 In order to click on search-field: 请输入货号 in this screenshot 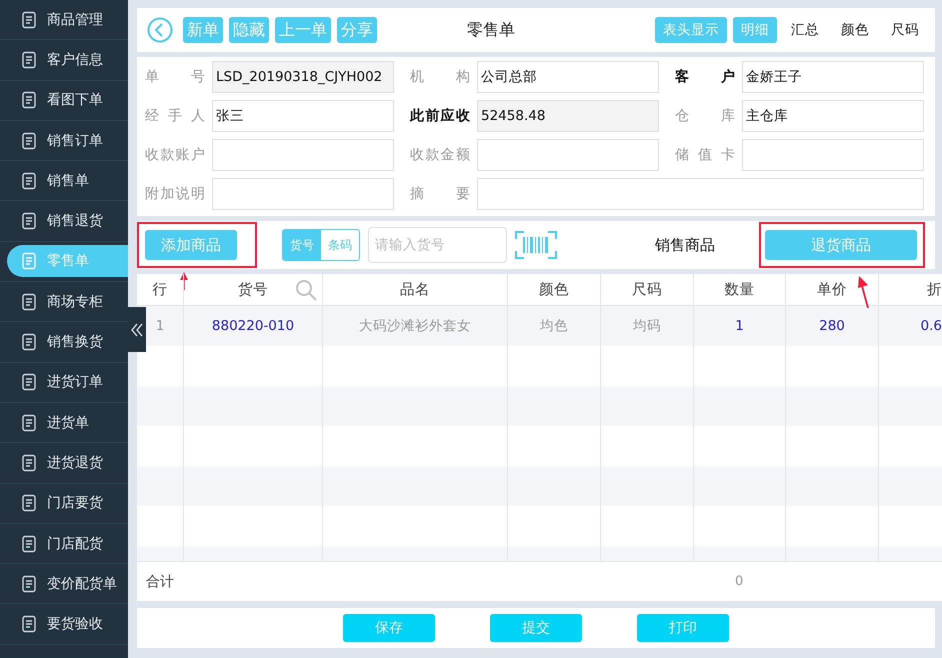, I will do `click(437, 245)`.